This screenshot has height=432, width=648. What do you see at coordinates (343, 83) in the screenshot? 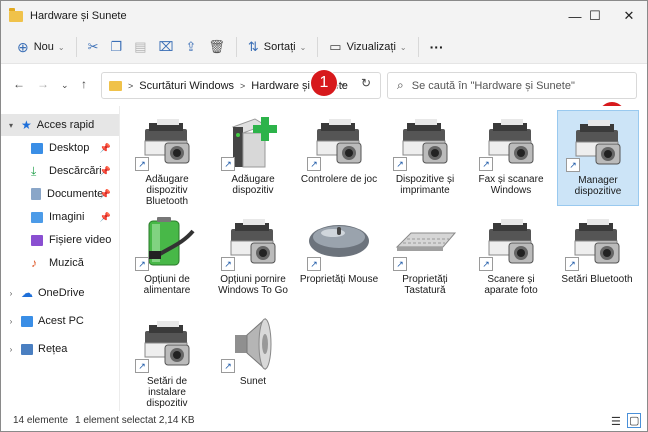
I see `address-dropdown-icon: ⌄` at bounding box center [343, 83].